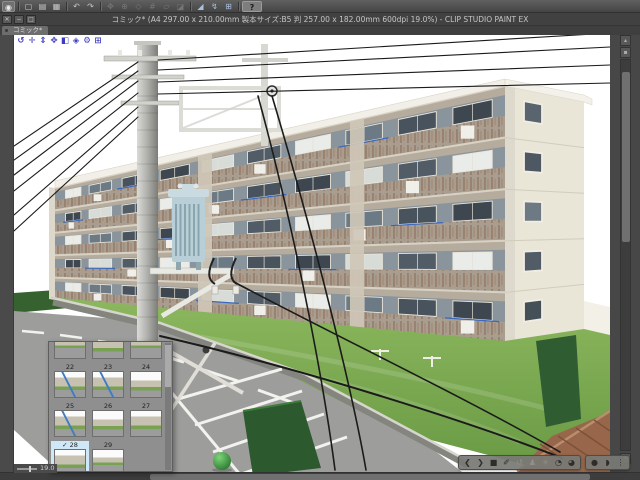 The height and width of the screenshot is (480, 640). I want to click on vertical-scrollbar, so click(625, 255).